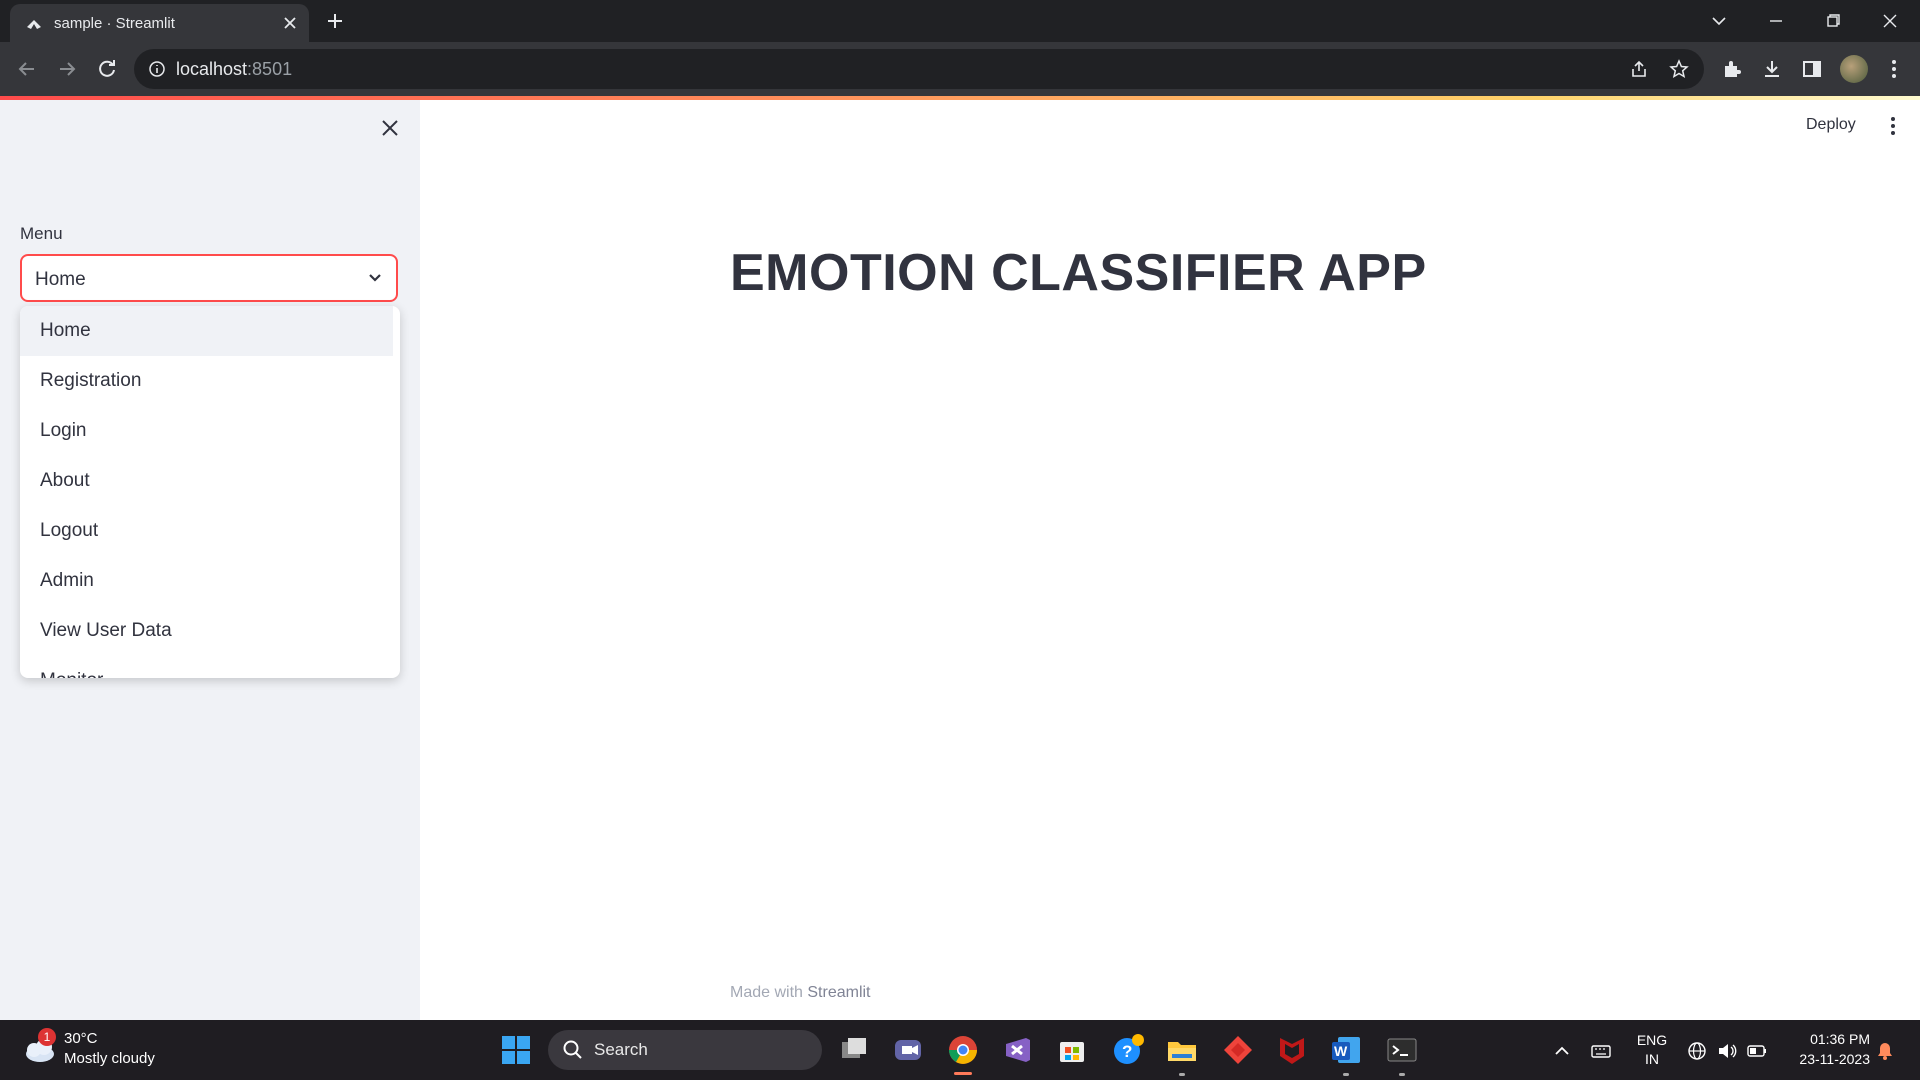  I want to click on browser-toolbar: localhost:8501, so click(960, 69).